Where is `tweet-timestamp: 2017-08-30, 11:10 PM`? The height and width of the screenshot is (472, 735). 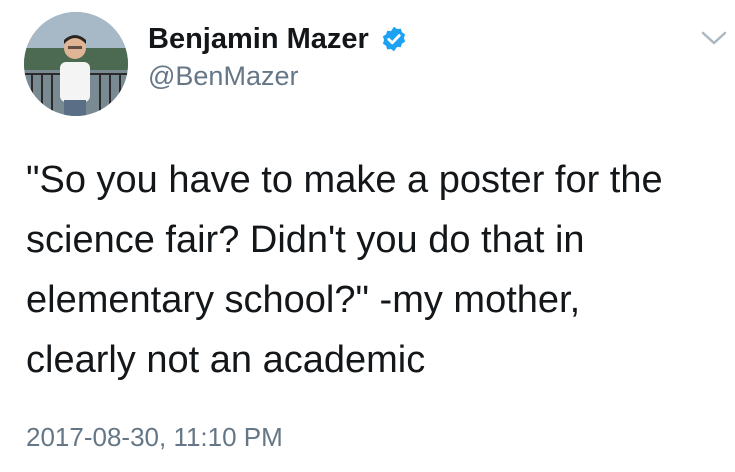
tweet-timestamp: 2017-08-30, 11:10 PM is located at coordinates (154, 437).